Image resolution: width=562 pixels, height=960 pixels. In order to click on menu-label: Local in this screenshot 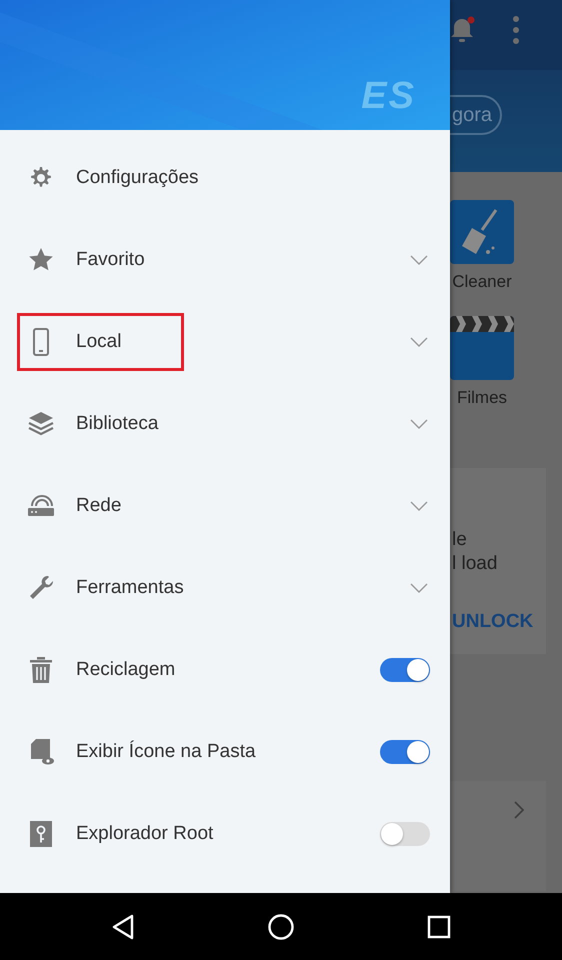, I will do `click(99, 342)`.